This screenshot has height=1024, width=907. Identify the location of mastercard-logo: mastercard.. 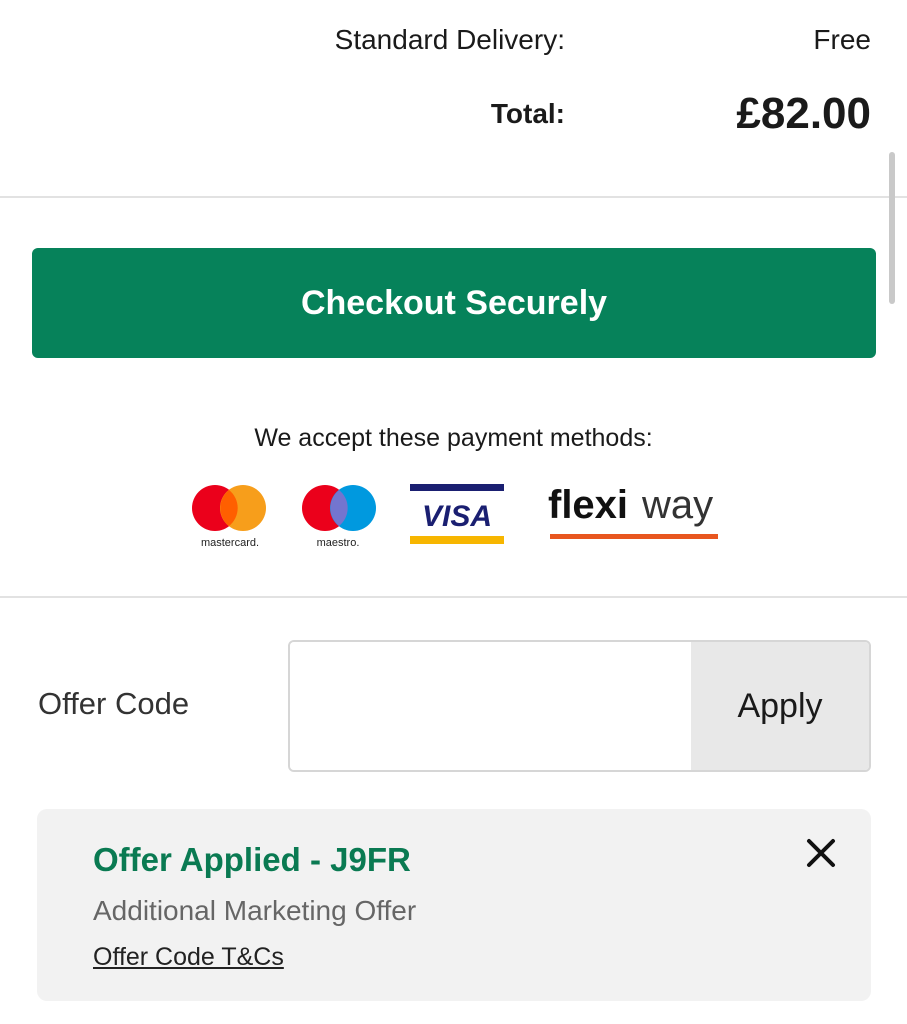
(229, 517).